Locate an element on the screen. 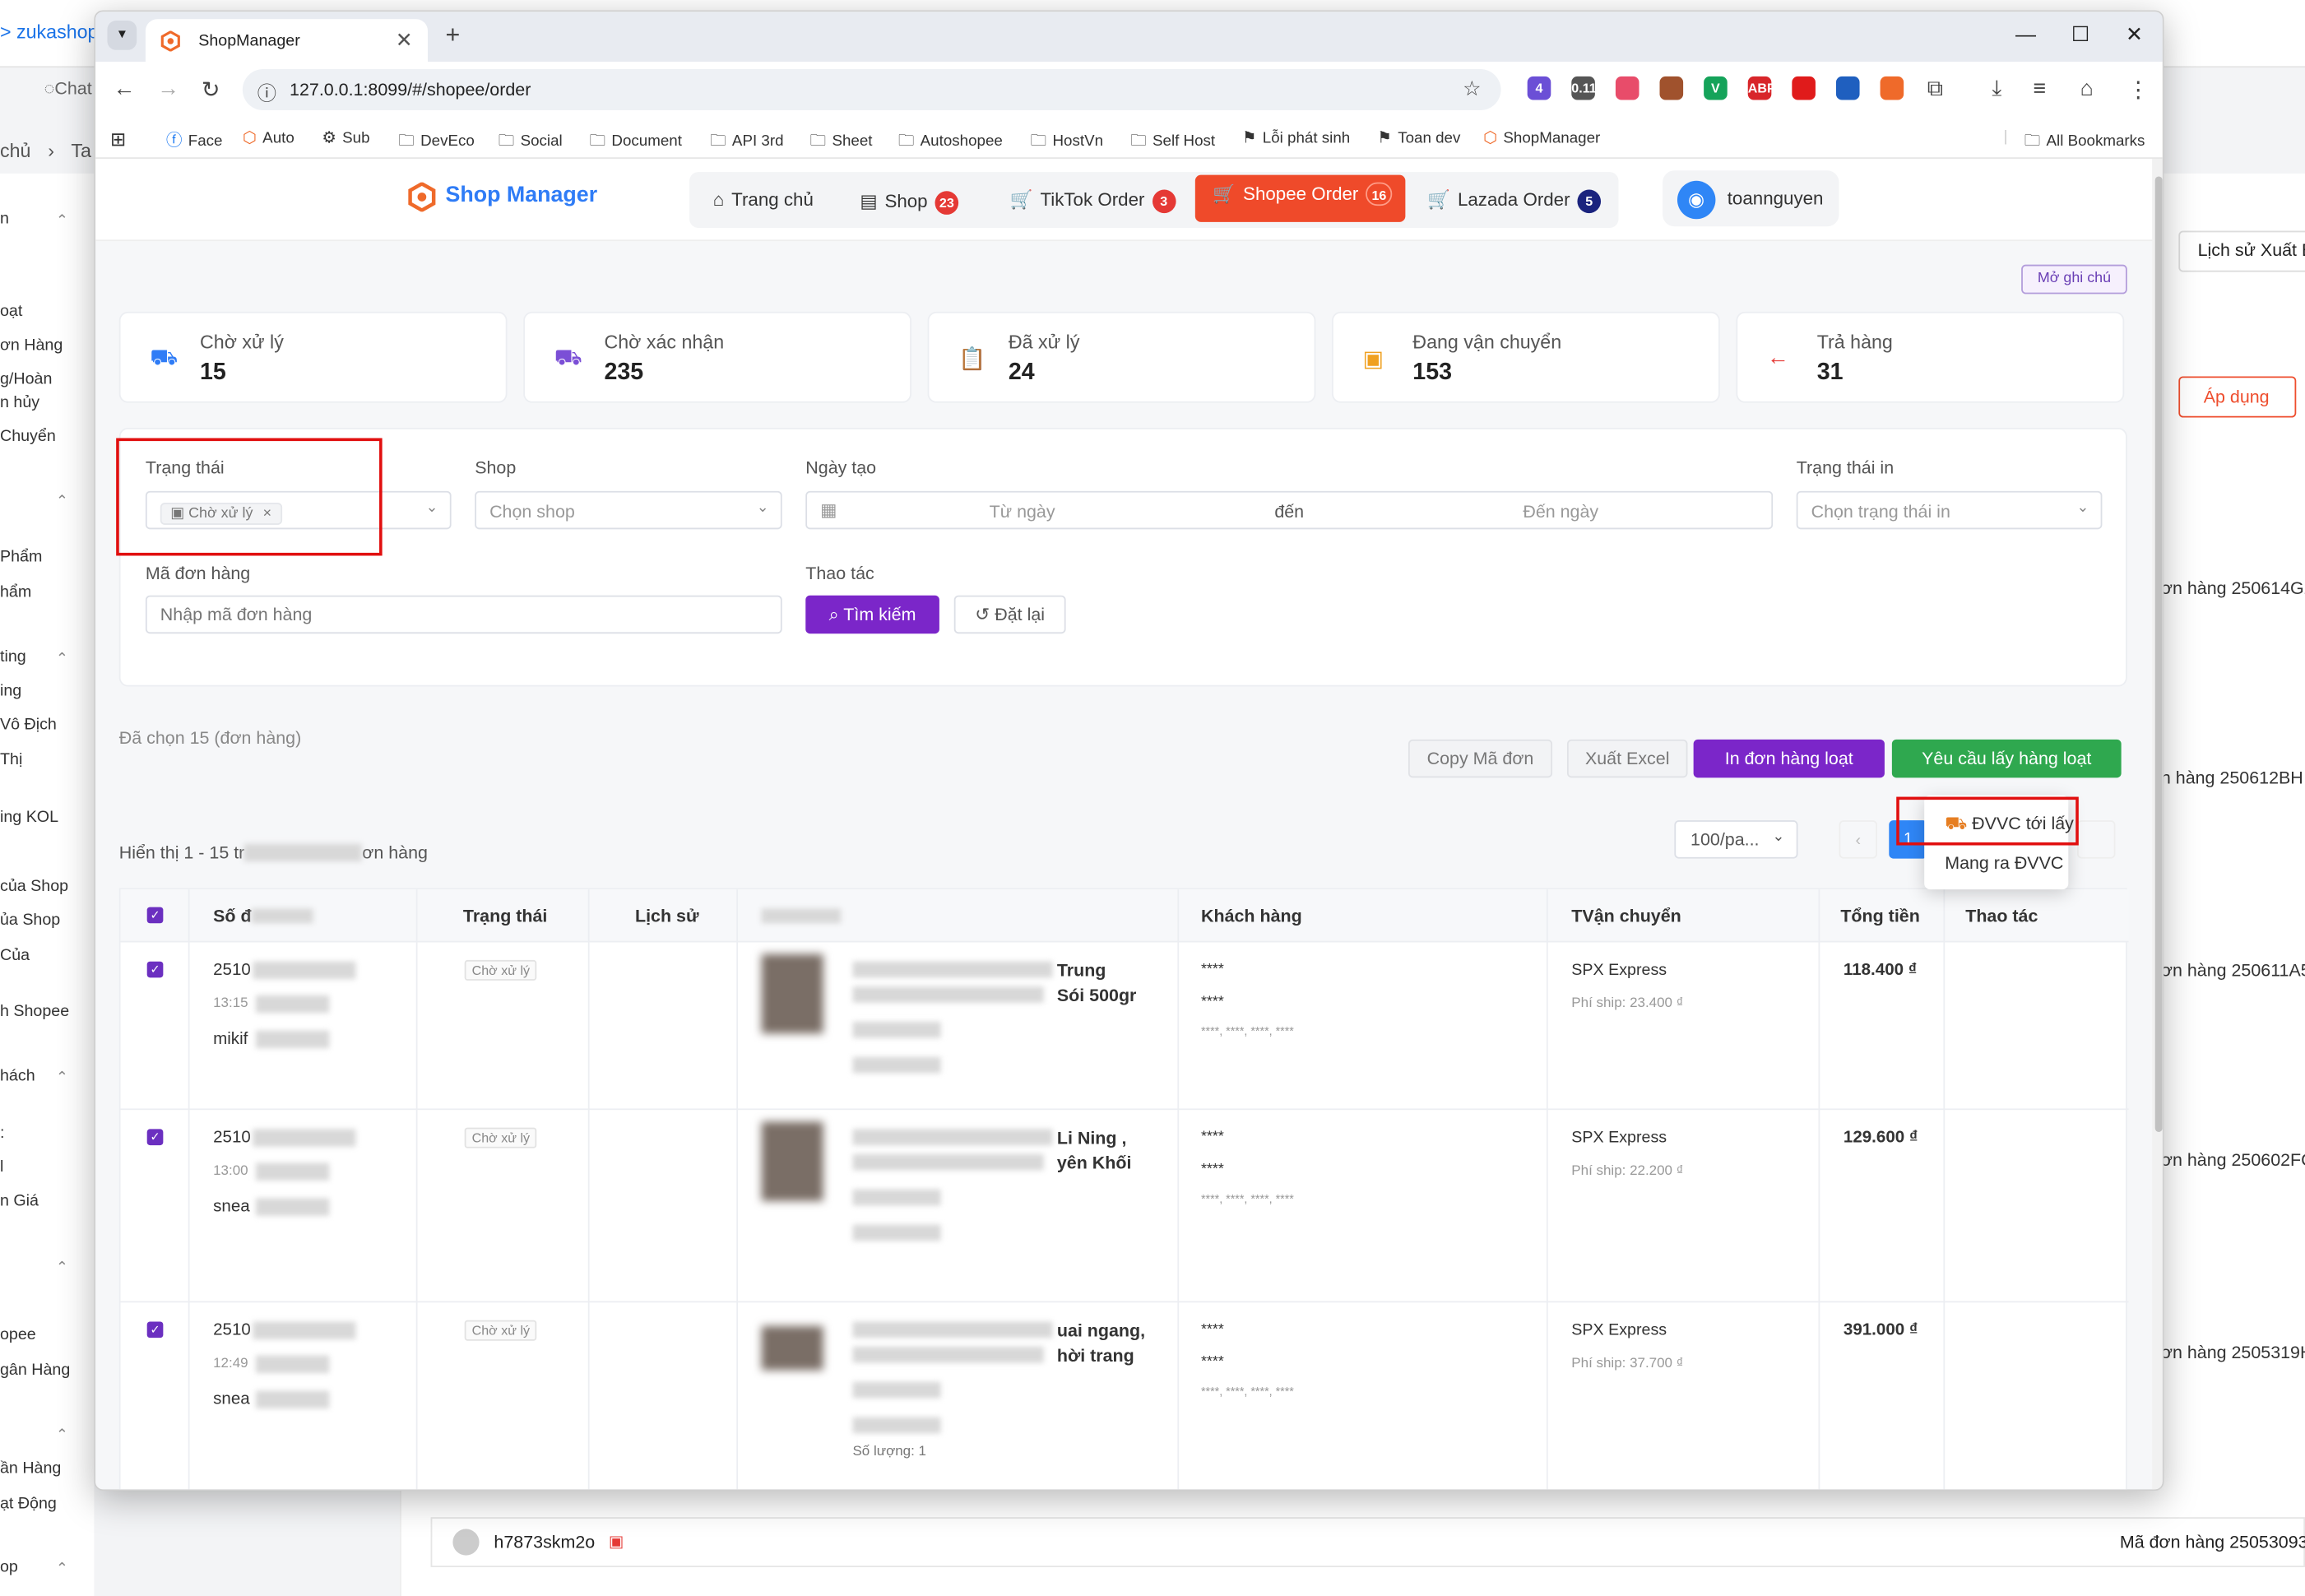  media-control-icon: ≡ is located at coordinates (2039, 89).